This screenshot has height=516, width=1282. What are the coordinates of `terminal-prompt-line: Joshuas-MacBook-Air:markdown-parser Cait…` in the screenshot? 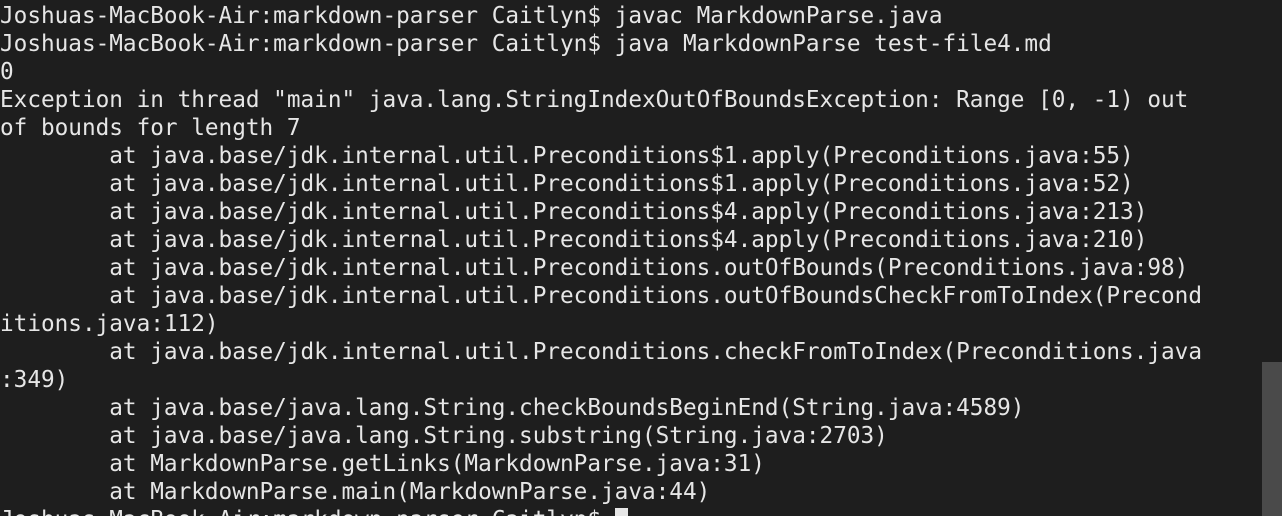 It's located at (631, 511).